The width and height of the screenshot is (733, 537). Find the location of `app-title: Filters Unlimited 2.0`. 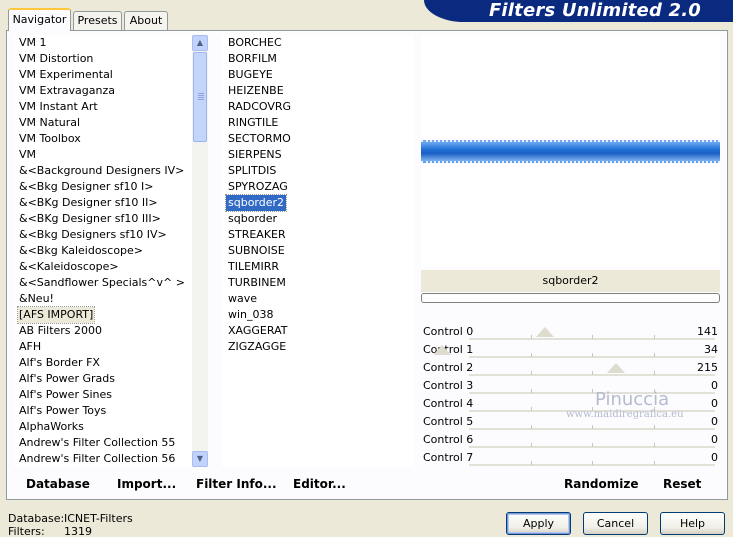

app-title: Filters Unlimited 2.0 is located at coordinates (594, 10).